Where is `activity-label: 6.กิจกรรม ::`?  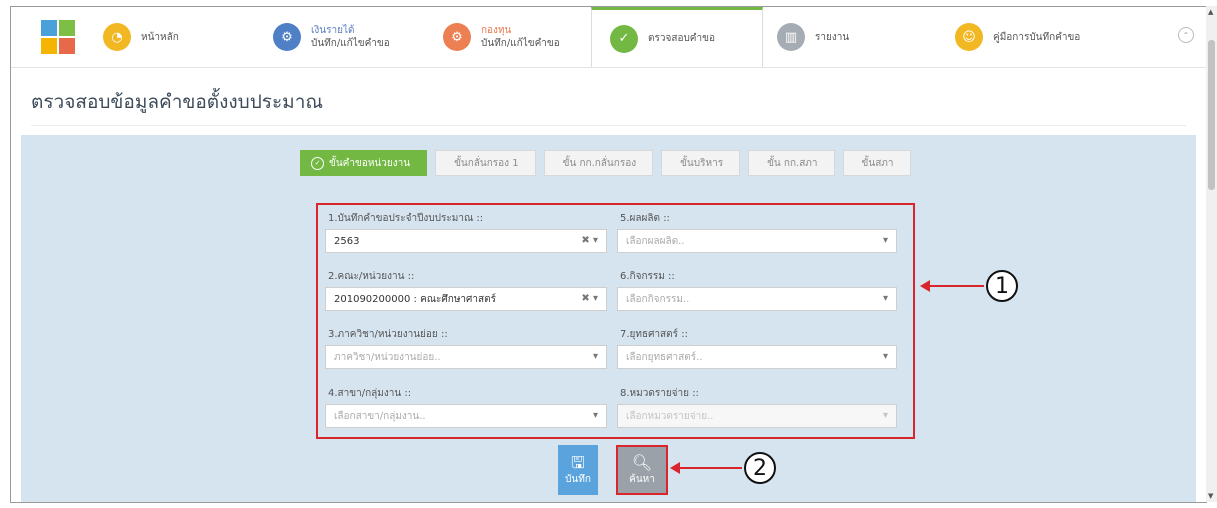
activity-label: 6.กิจกรรม :: is located at coordinates (647, 276).